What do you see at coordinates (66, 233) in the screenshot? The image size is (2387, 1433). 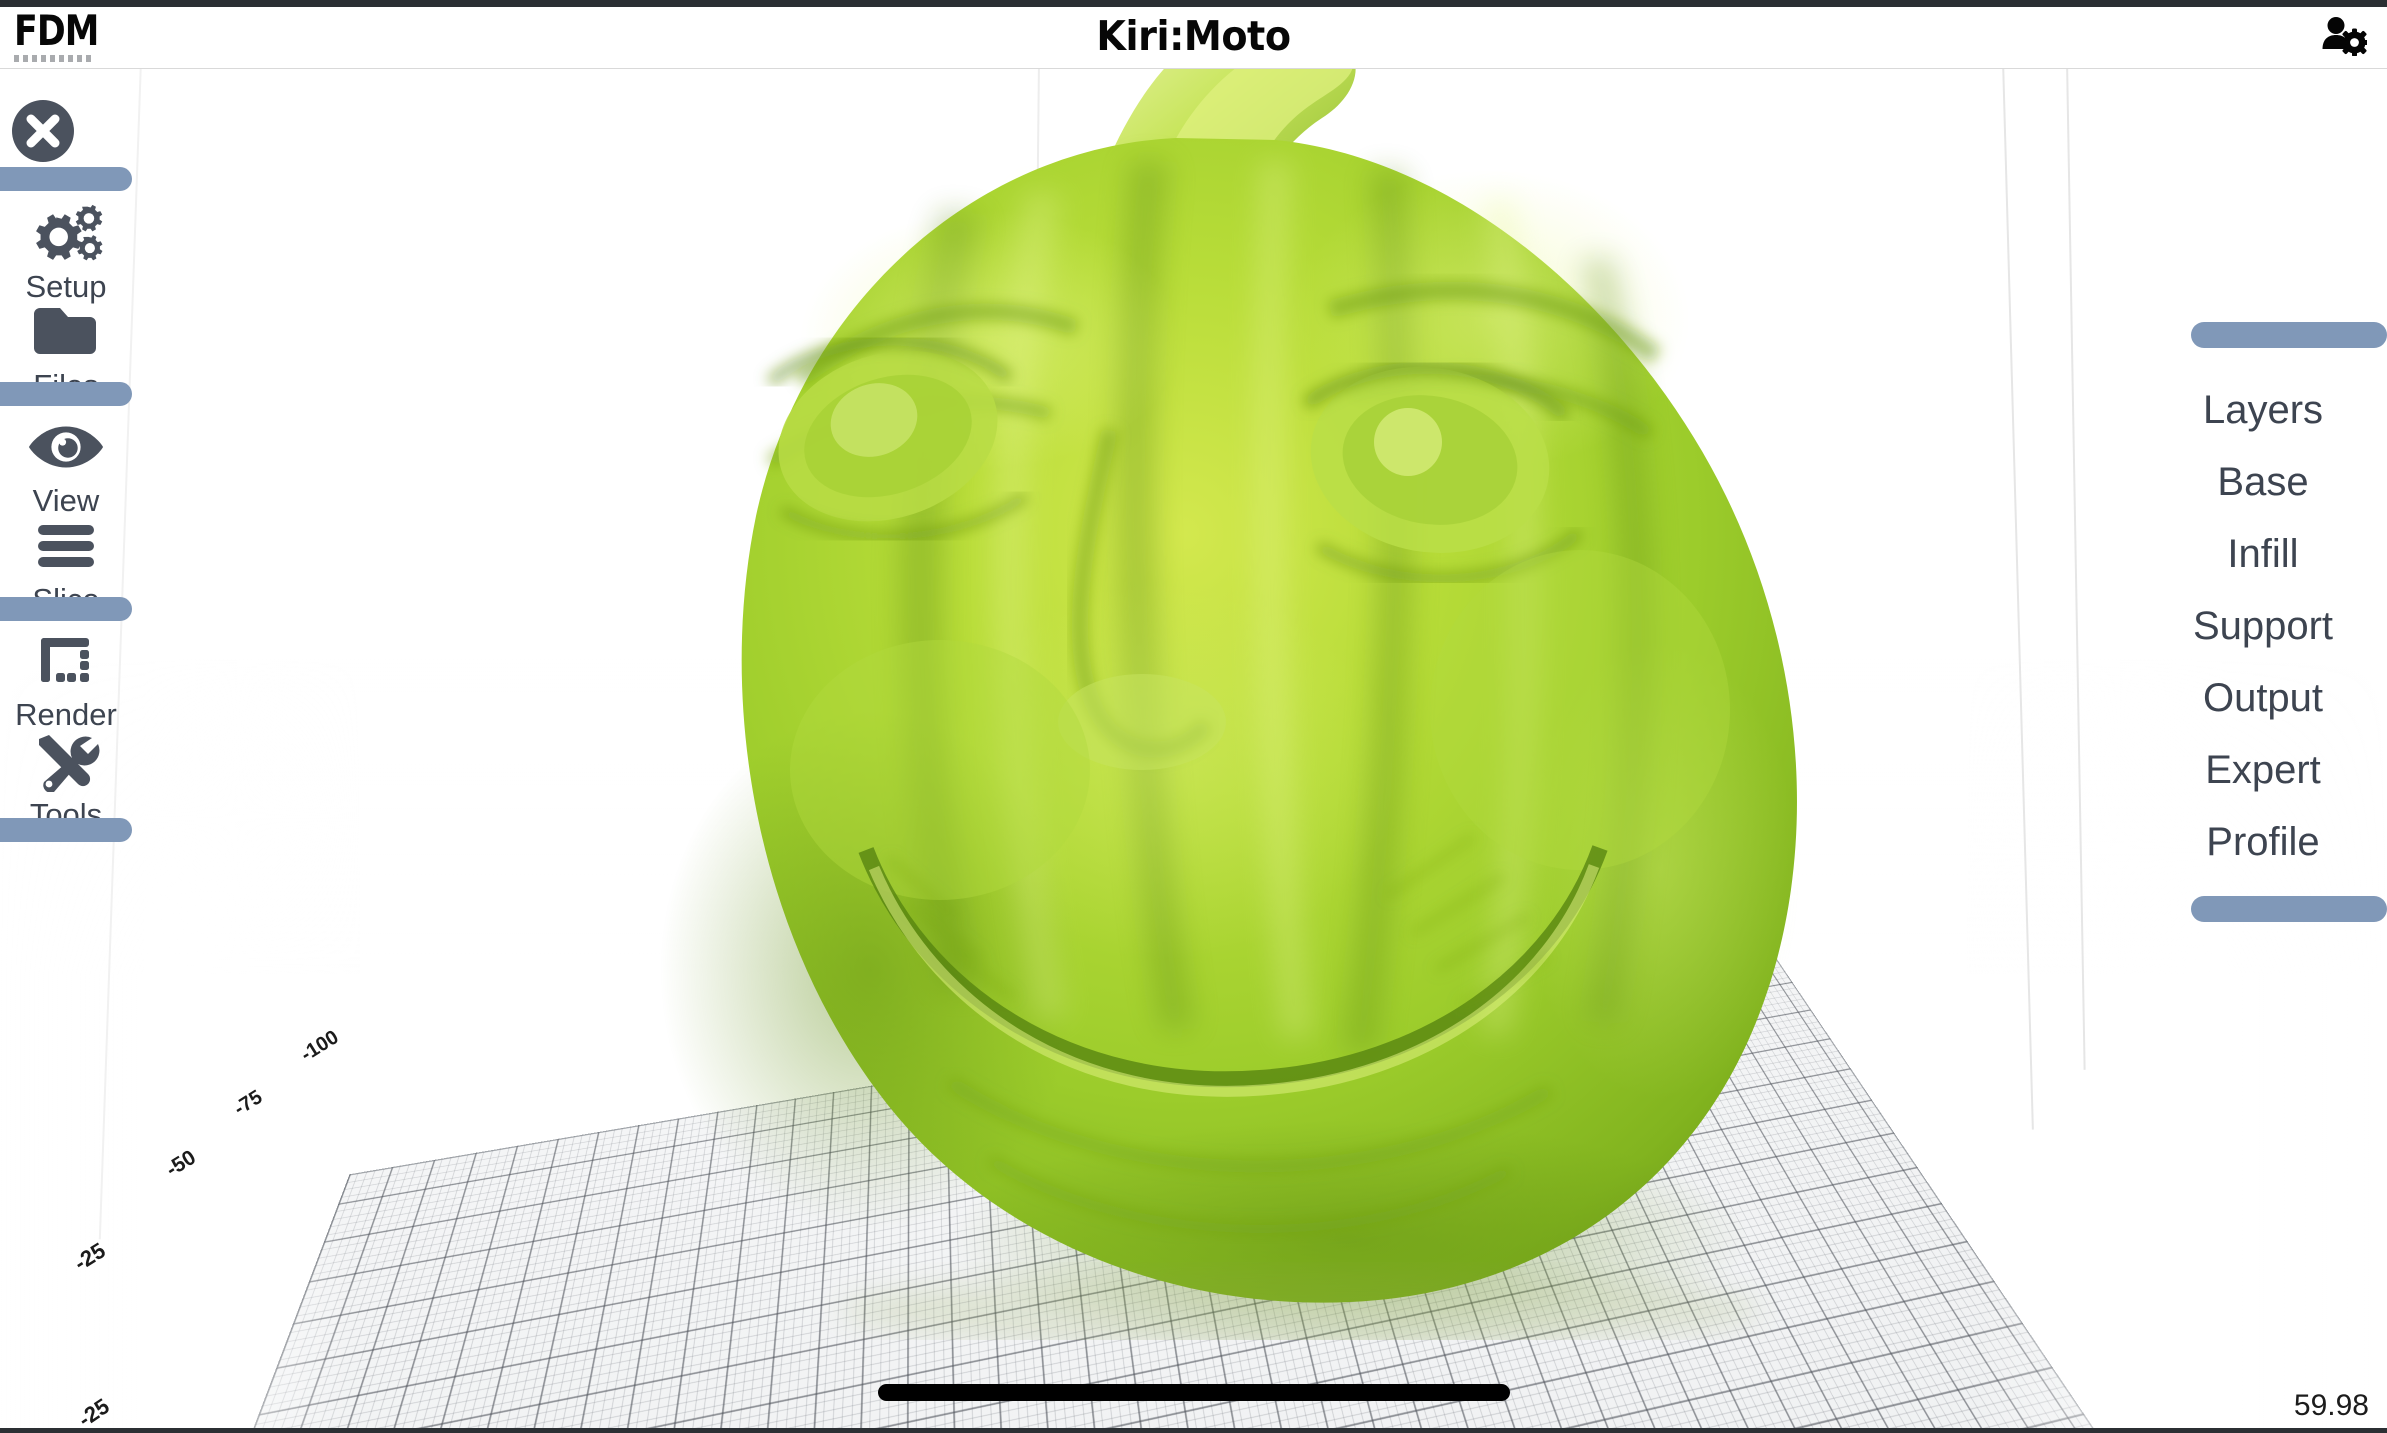 I see `gears-icon` at bounding box center [66, 233].